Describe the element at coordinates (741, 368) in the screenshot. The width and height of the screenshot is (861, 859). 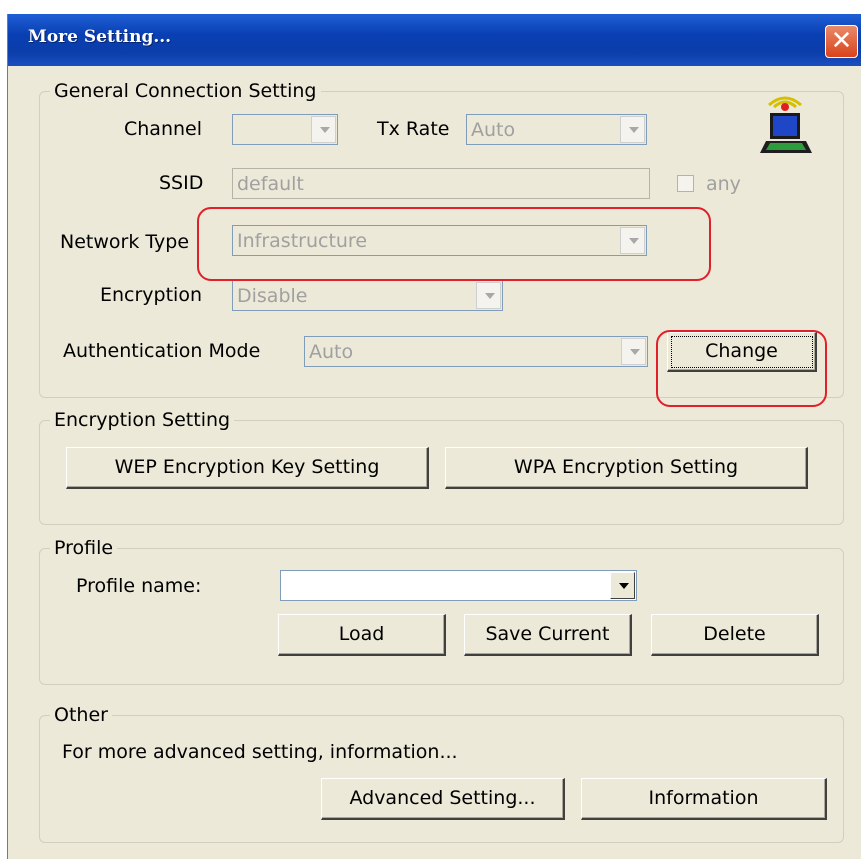
I see `change-button-highlight` at that location.